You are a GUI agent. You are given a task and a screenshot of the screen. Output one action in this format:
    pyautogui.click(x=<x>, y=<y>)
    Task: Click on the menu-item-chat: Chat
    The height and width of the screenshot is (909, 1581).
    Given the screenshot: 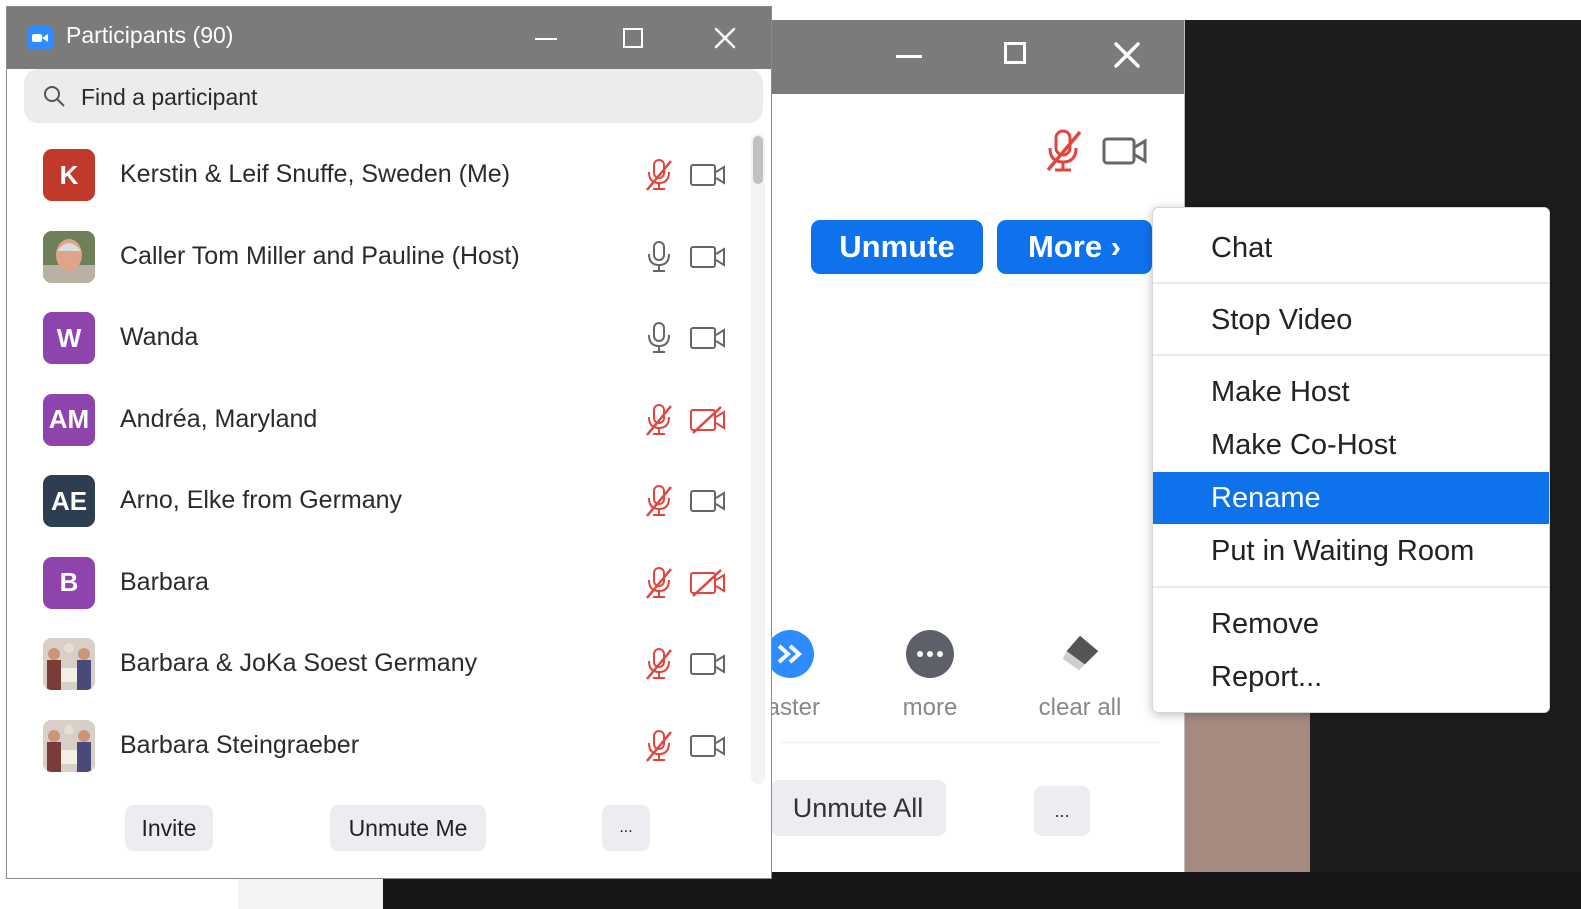 What is the action you would take?
    pyautogui.click(x=1351, y=248)
    